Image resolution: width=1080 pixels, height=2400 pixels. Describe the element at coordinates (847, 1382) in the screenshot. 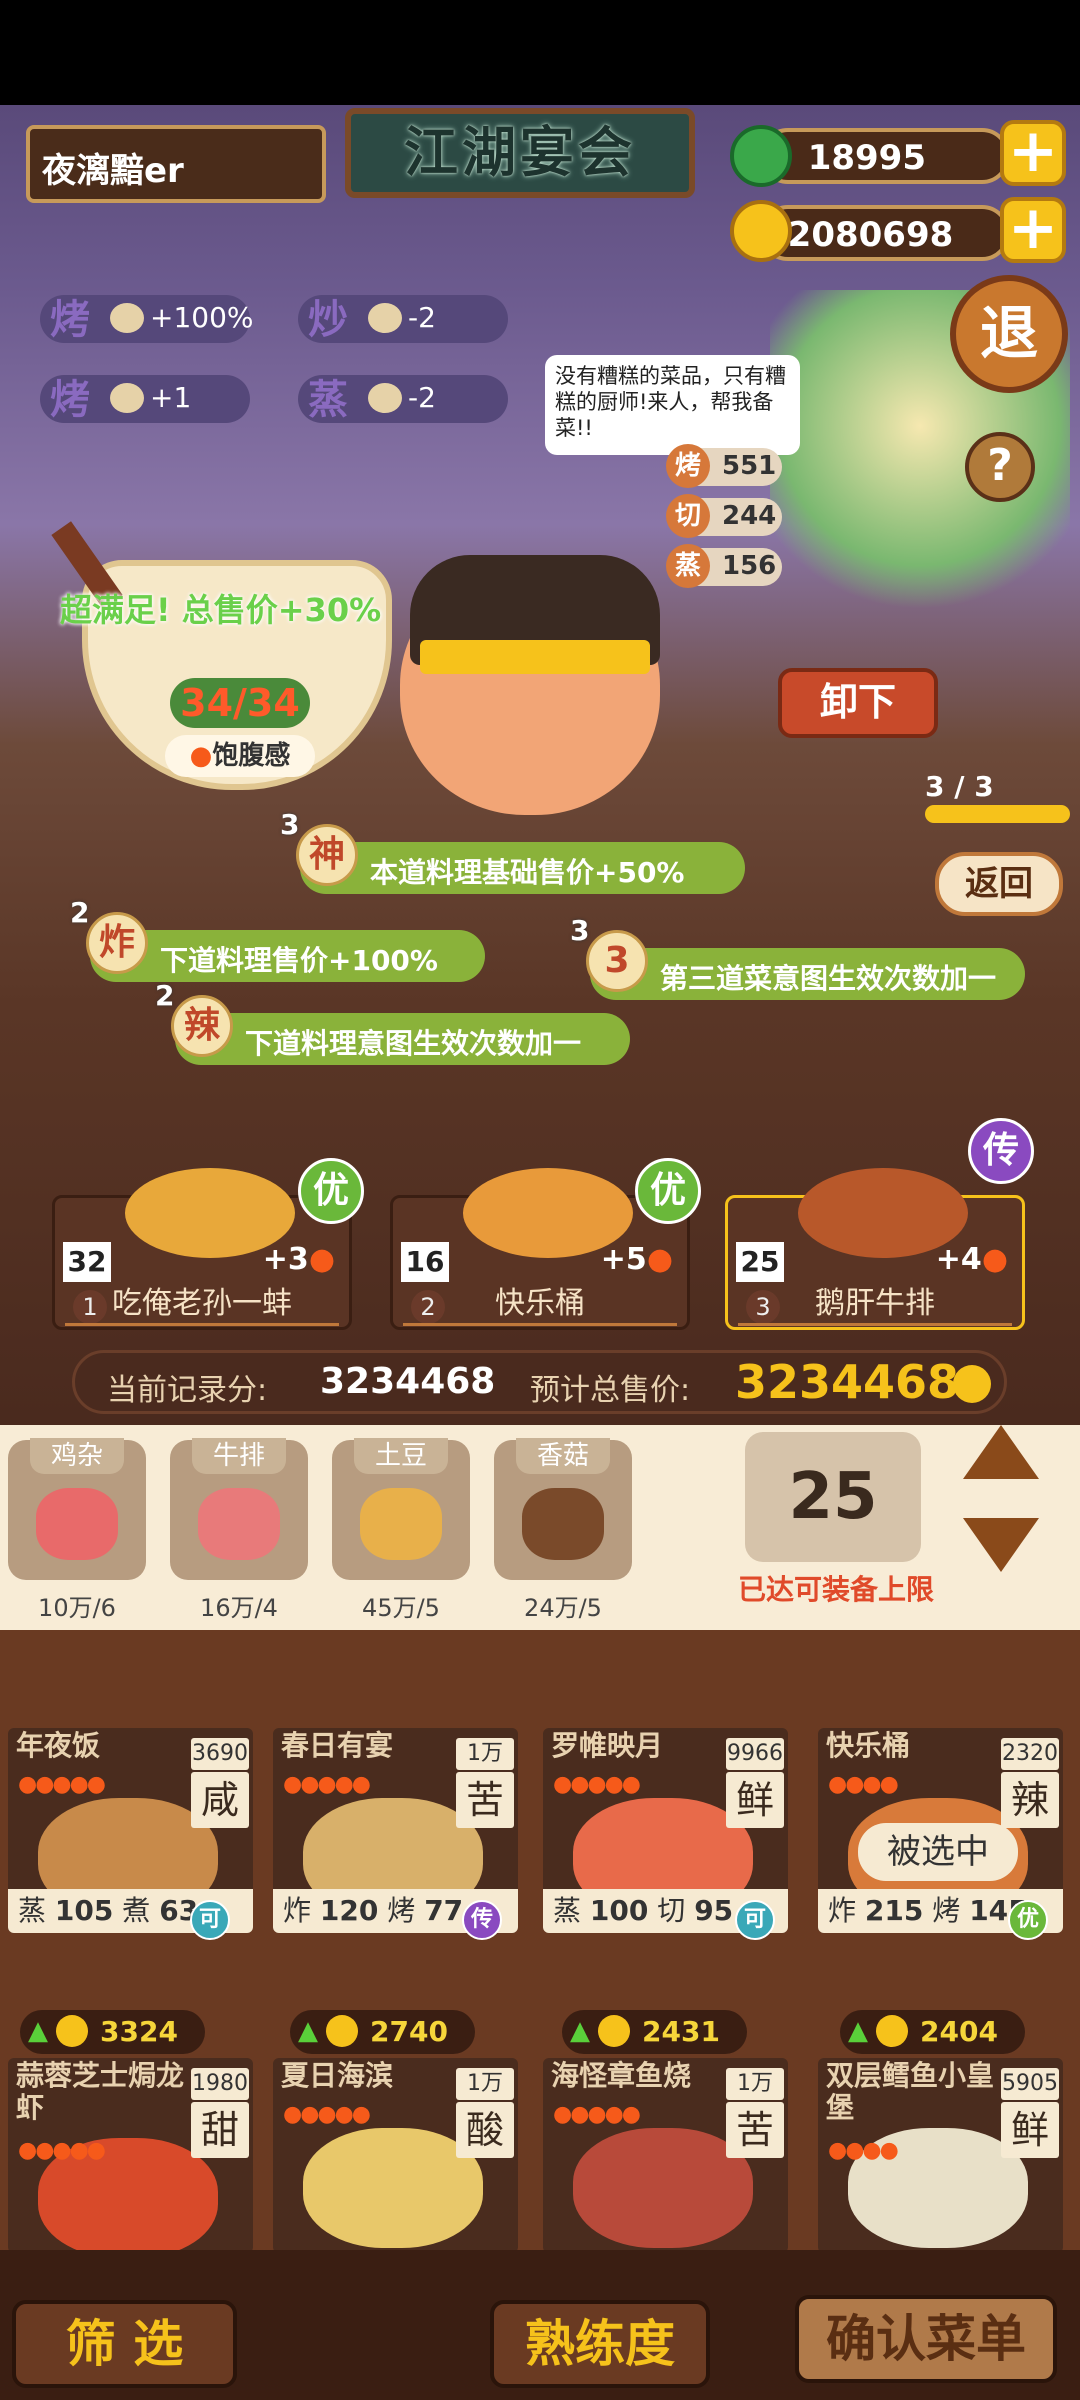

I see `total-price: 3234468` at that location.